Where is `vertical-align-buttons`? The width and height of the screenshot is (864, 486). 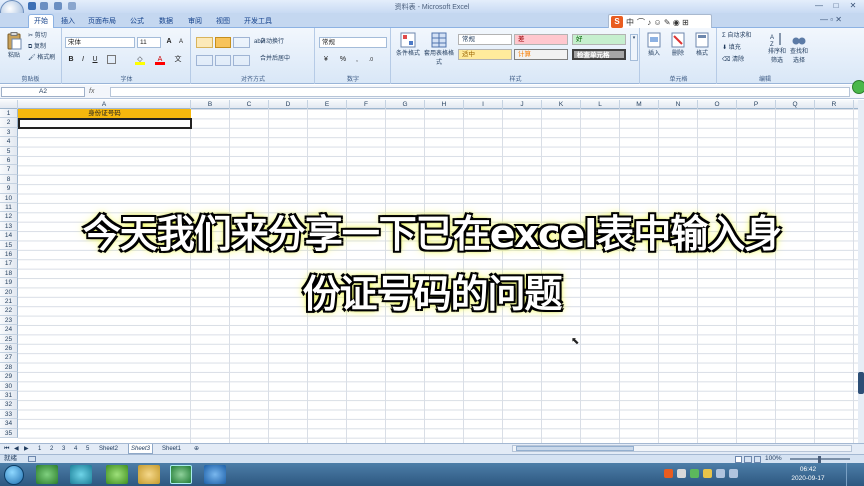
vertical-align-buttons is located at coordinates (223, 42).